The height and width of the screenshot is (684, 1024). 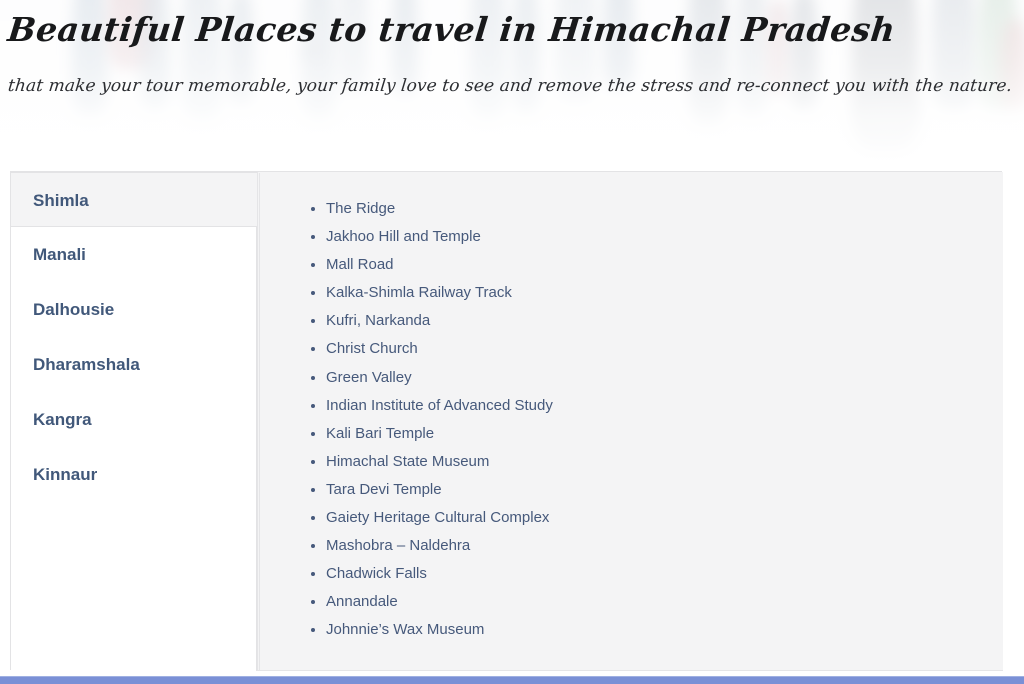 What do you see at coordinates (376, 574) in the screenshot?
I see `place-label: Chadwick Falls` at bounding box center [376, 574].